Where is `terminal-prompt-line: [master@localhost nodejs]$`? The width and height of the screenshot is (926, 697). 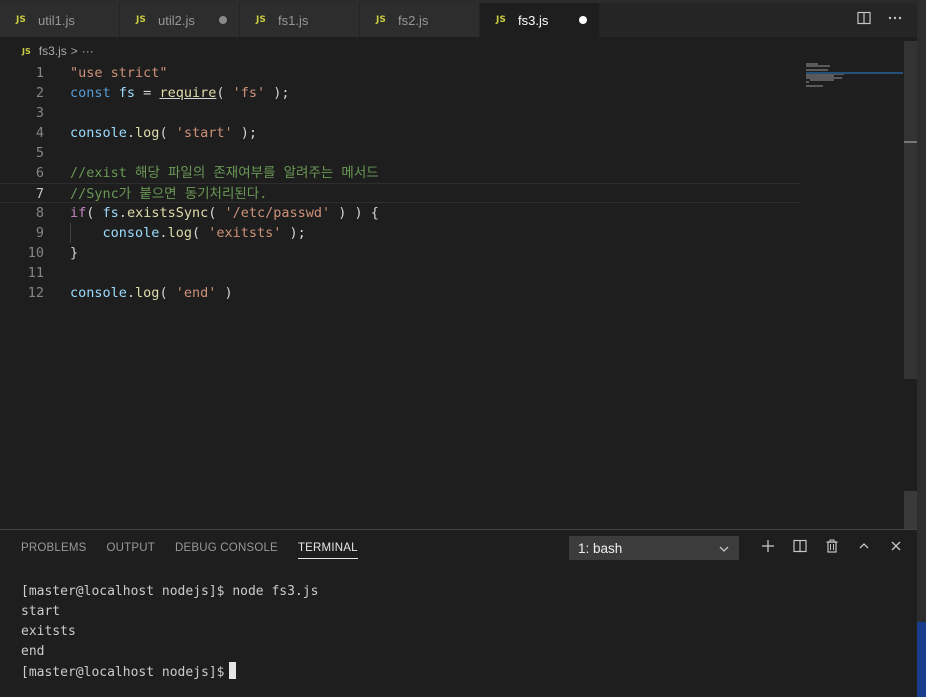
terminal-prompt-line: [master@localhost nodejs]$ is located at coordinates (169, 672).